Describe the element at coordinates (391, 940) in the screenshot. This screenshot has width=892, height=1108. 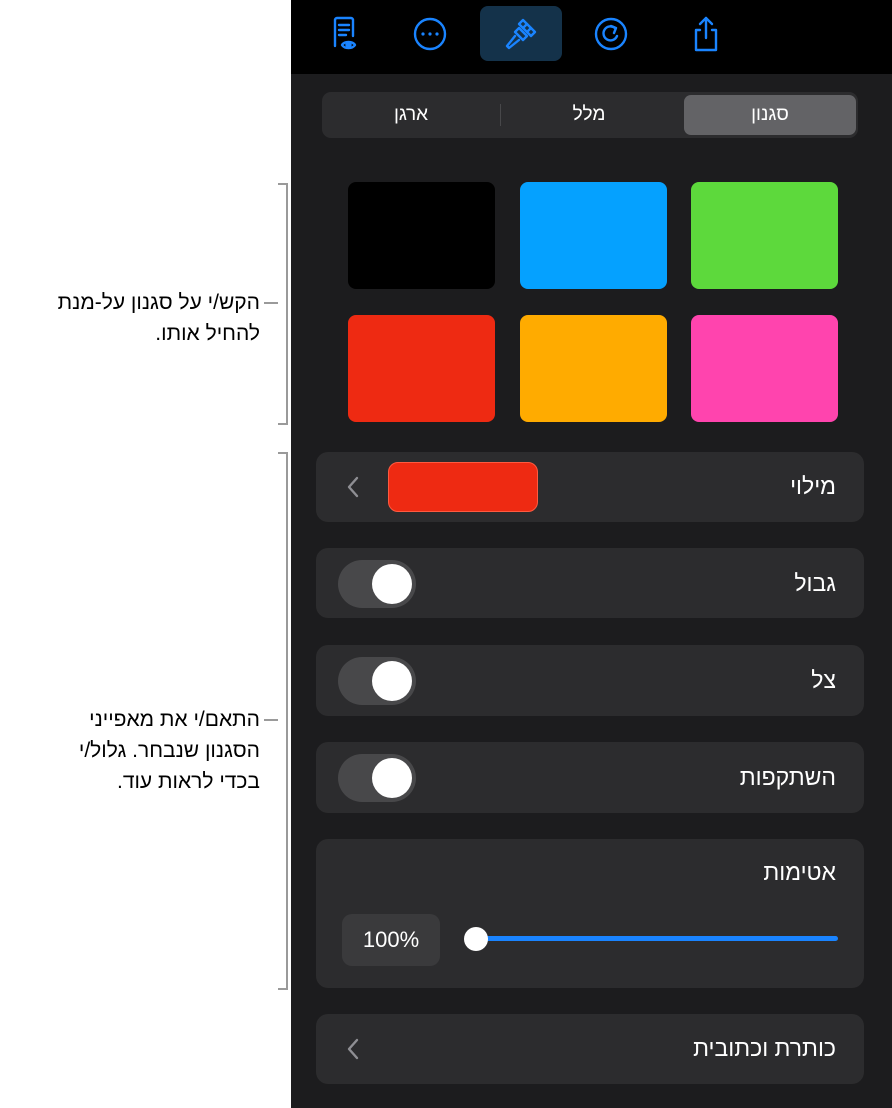
I see `opacity-value-field: 100%` at that location.